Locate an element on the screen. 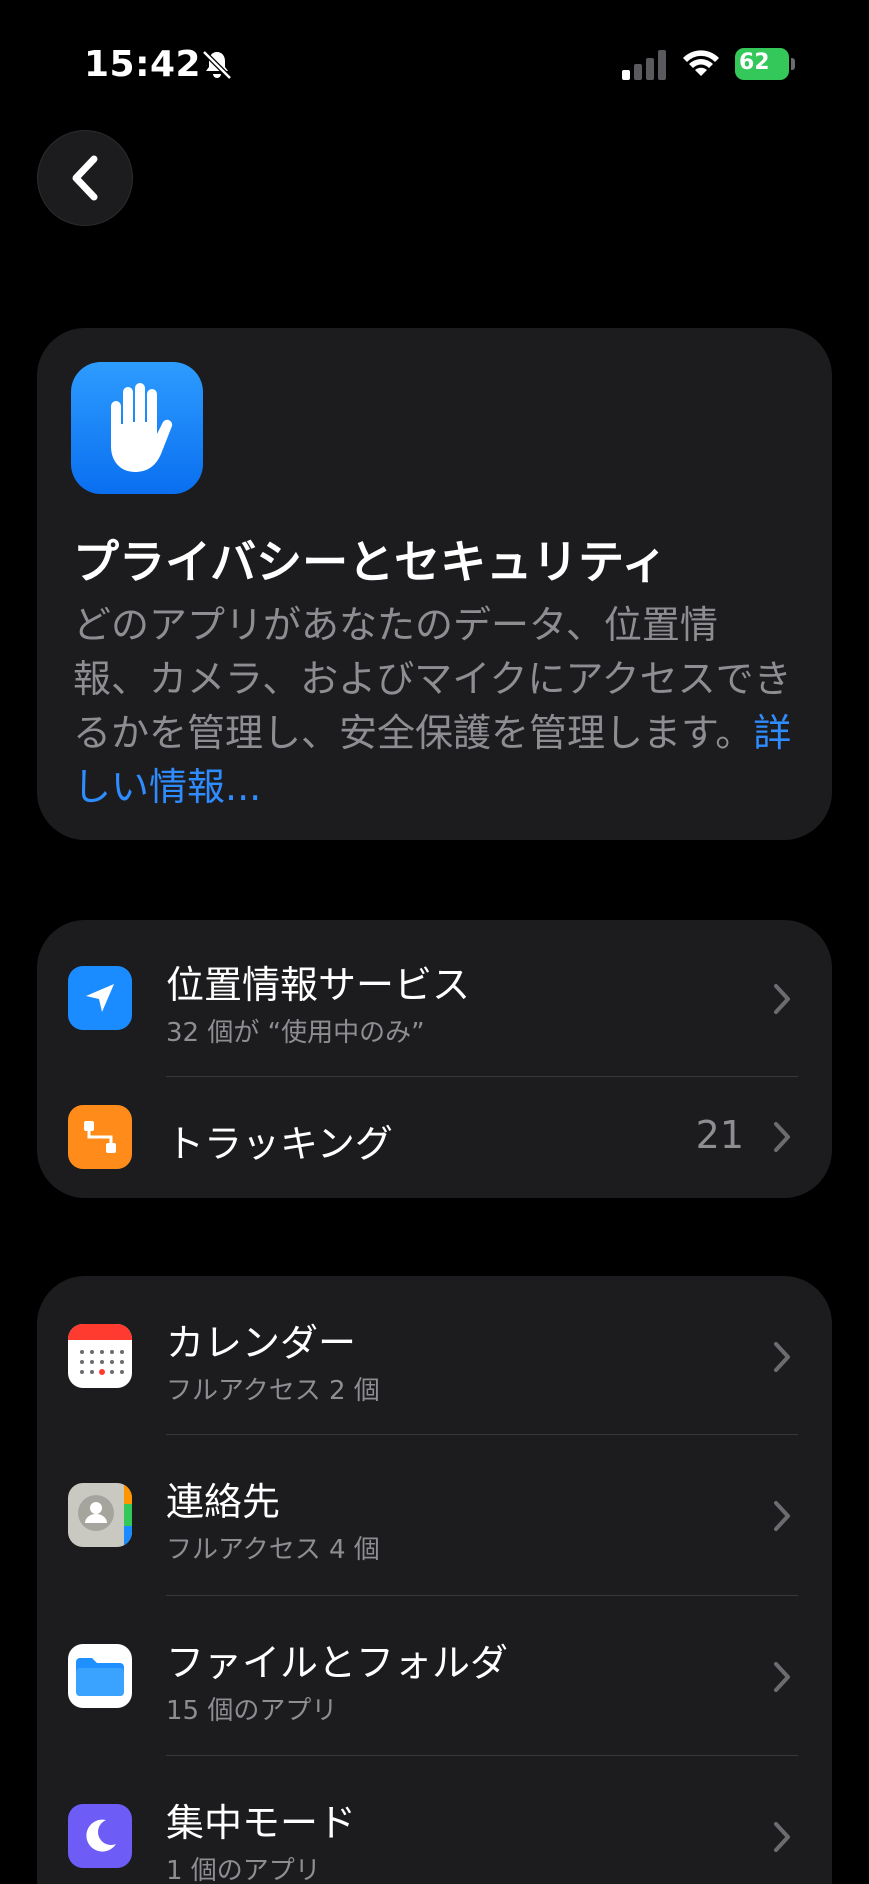 The width and height of the screenshot is (869, 1884). page-title: プライバシーとセキュリティ is located at coordinates (370, 562).